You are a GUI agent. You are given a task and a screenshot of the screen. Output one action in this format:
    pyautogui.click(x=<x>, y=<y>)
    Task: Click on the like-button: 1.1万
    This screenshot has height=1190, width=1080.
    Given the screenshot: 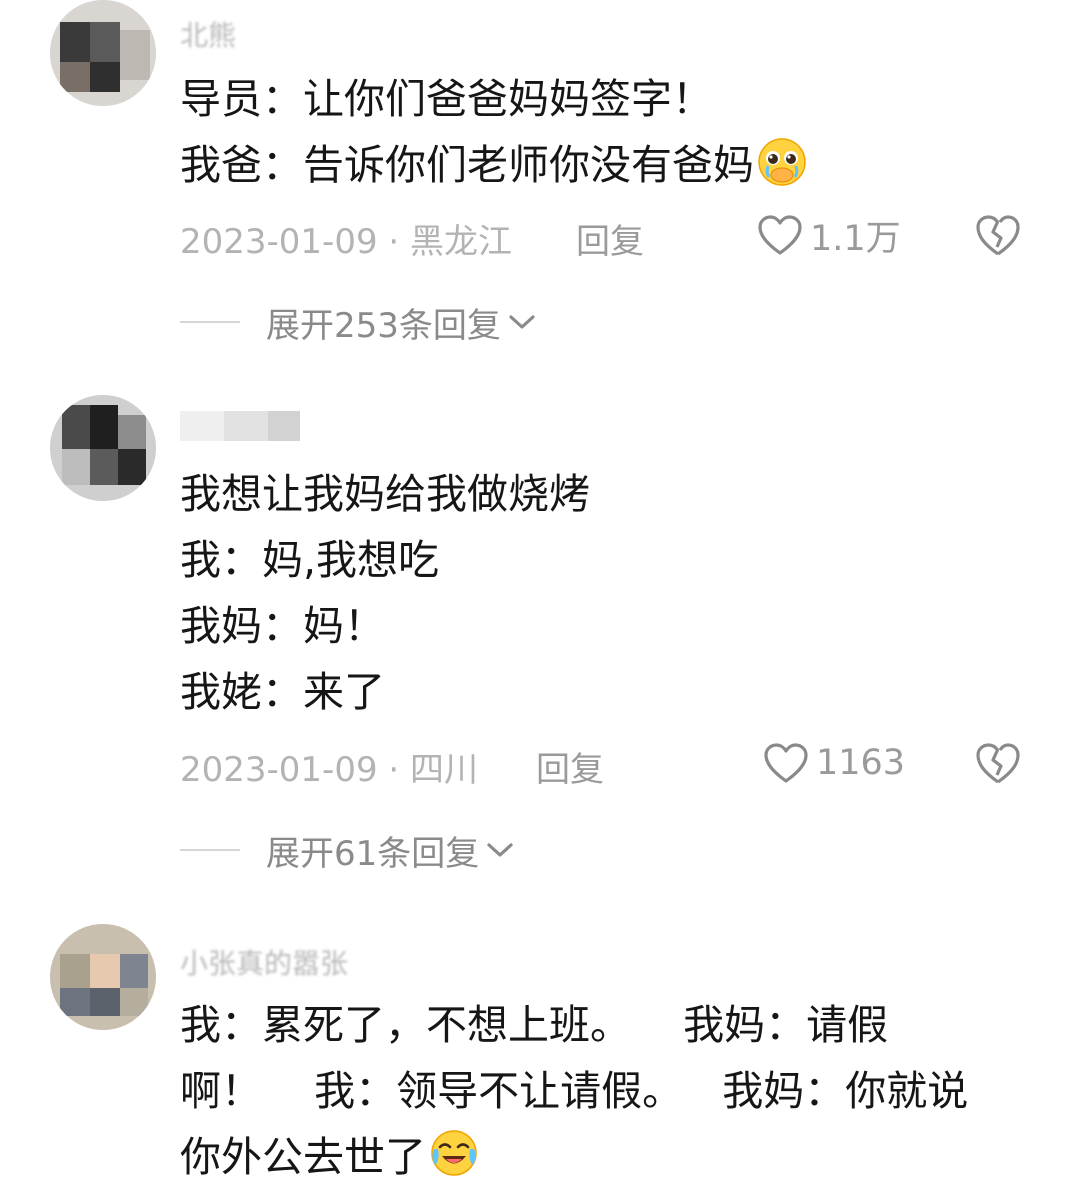 What is the action you would take?
    pyautogui.click(x=828, y=235)
    